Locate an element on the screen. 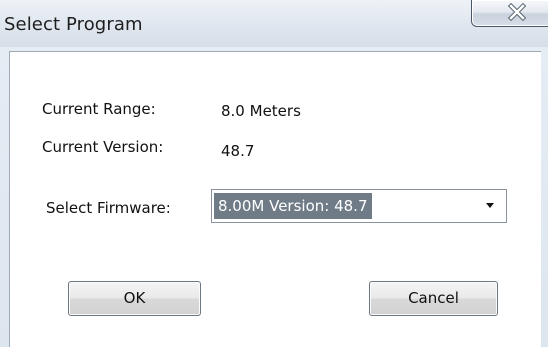  close-icon is located at coordinates (517, 12).